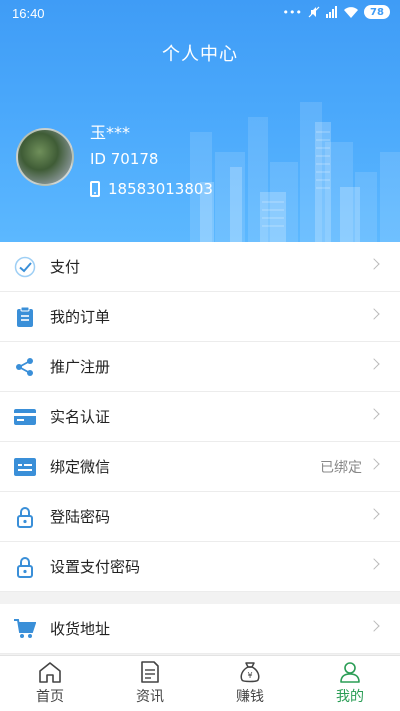 The width and height of the screenshot is (400, 711). Describe the element at coordinates (95, 189) in the screenshot. I see `phone-icon` at that location.